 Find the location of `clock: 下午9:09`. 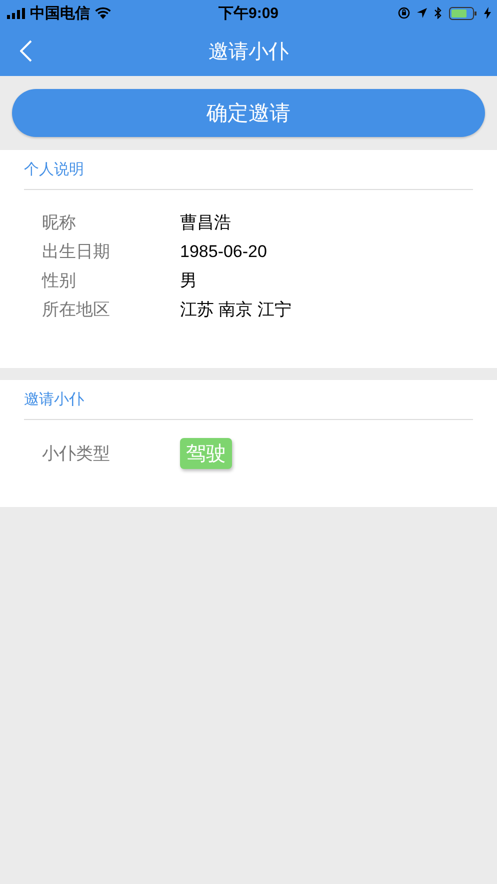

clock: 下午9:09 is located at coordinates (248, 13).